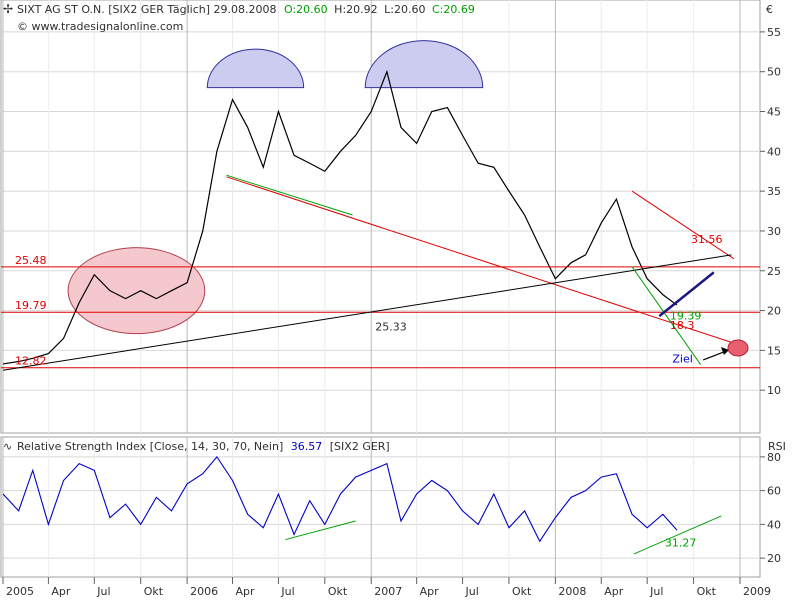  Describe the element at coordinates (774, 151) in the screenshot. I see `price-tick-label: 40` at that location.